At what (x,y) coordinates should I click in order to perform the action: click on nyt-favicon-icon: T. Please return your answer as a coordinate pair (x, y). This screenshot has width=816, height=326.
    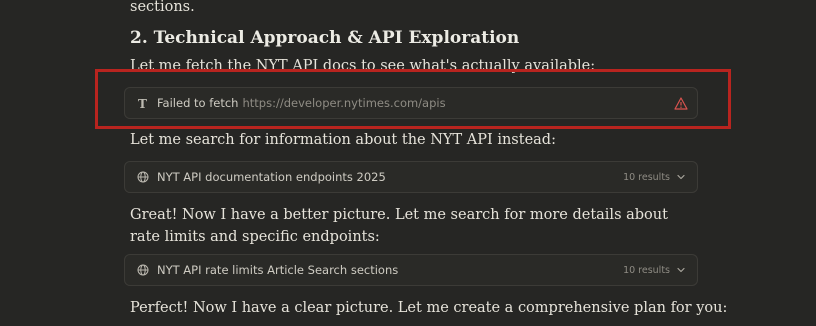
    Looking at the image, I should click on (143, 103).